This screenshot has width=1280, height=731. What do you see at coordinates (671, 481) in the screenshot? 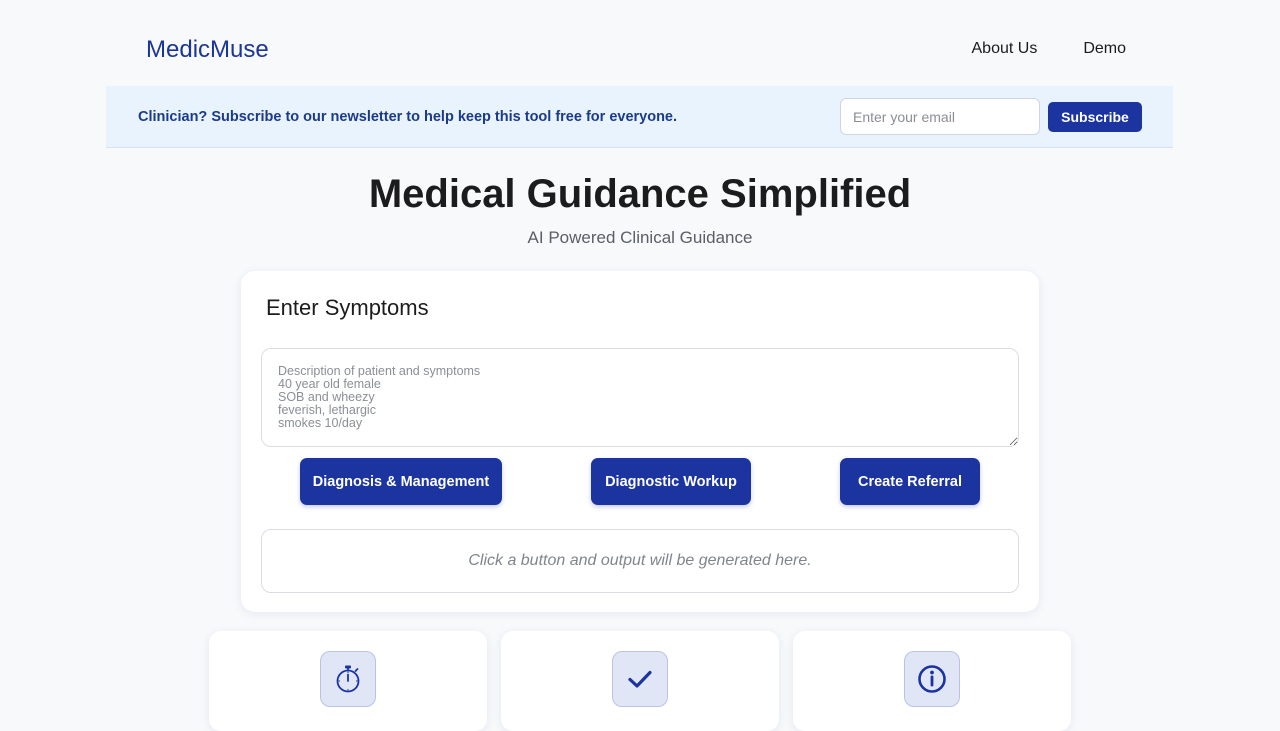
I see `diagnostic-workup-button: Diagnostic Workup` at bounding box center [671, 481].